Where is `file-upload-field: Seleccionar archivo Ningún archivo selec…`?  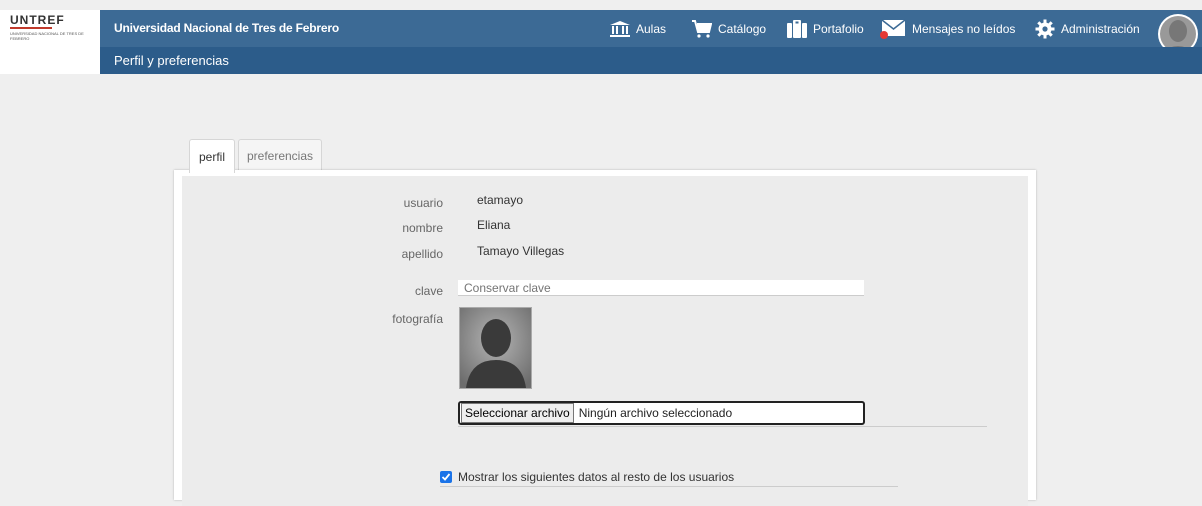 file-upload-field: Seleccionar archivo Ningún archivo selec… is located at coordinates (661, 413).